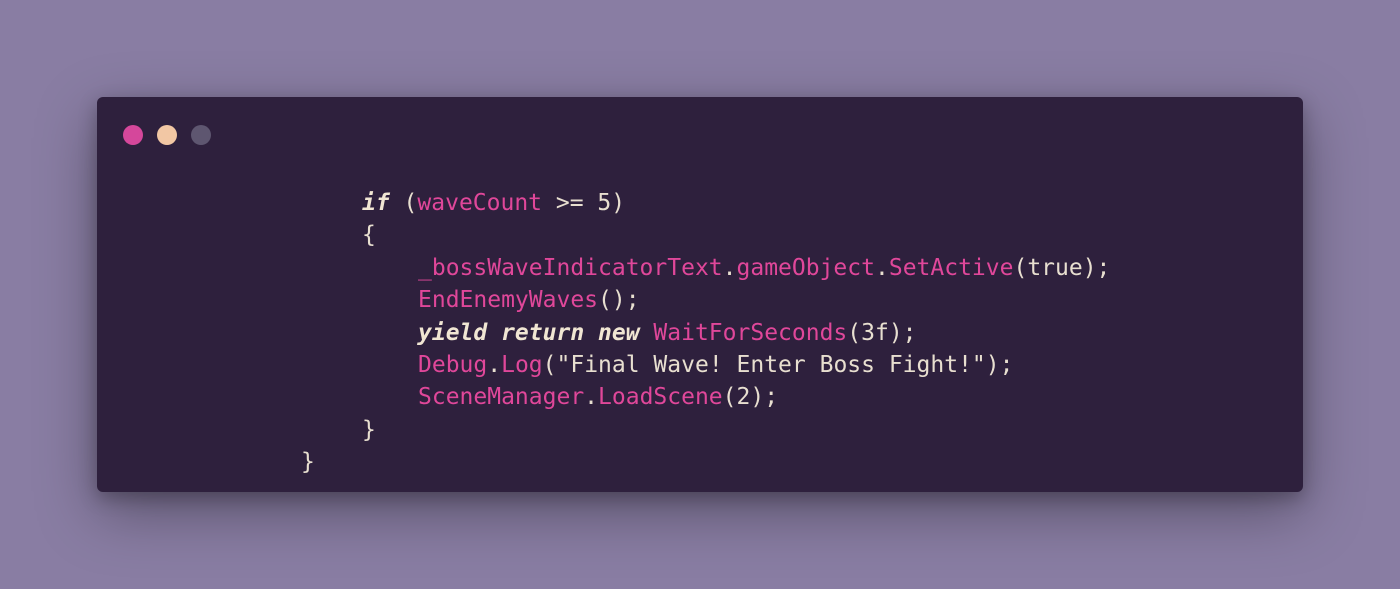 The height and width of the screenshot is (589, 1400). I want to click on identifier-wavecount: waveCount, so click(480, 203).